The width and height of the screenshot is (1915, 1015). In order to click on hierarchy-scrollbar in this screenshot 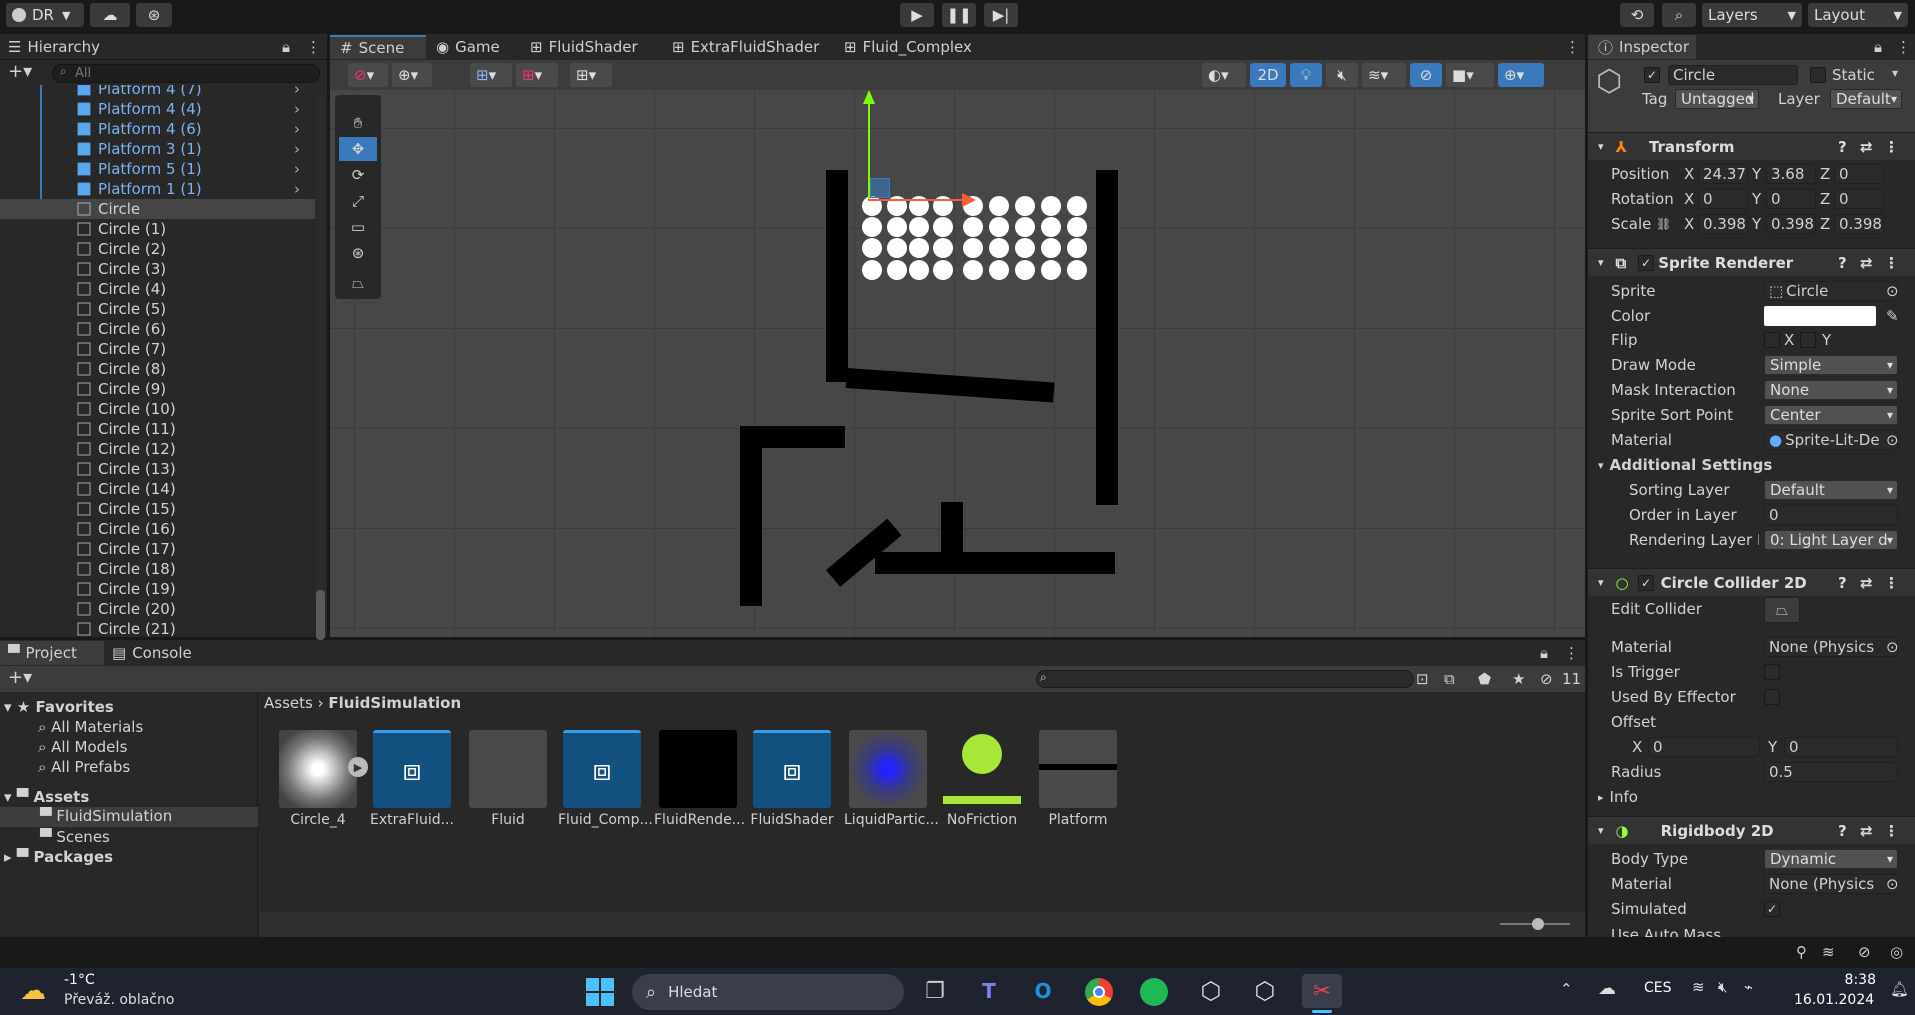, I will do `click(320, 367)`.